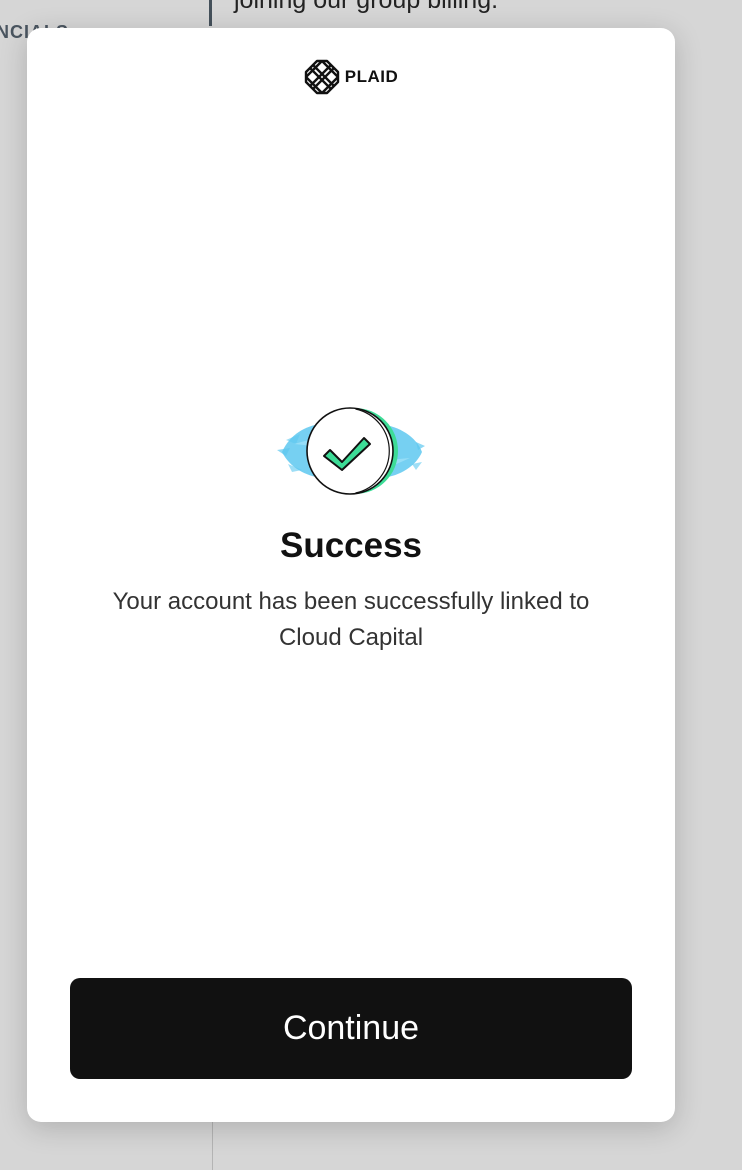 The height and width of the screenshot is (1170, 742). I want to click on plaid-brand-name: PLAID, so click(371, 76).